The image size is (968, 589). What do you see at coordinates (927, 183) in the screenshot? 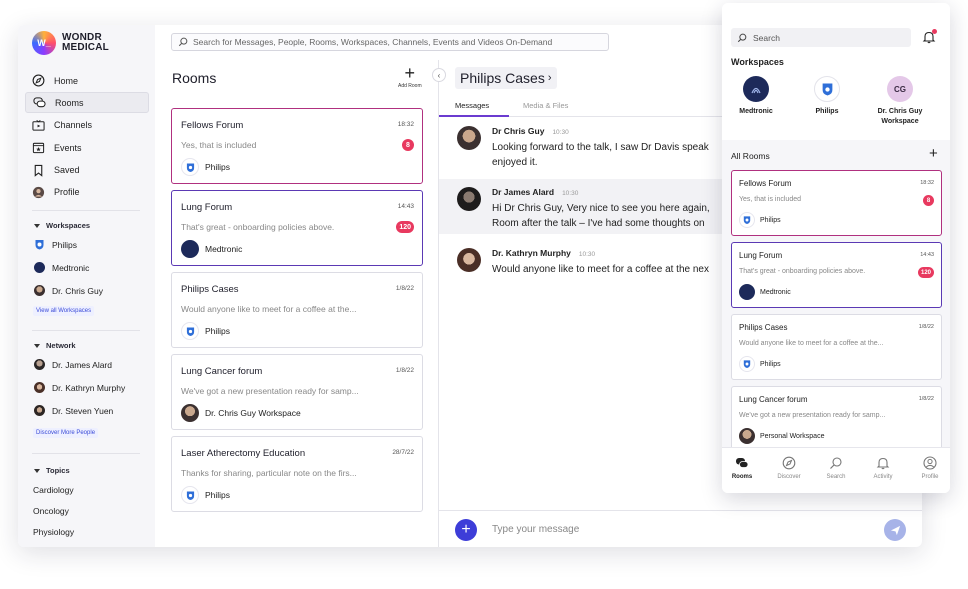
I see `room-time: 18:32` at bounding box center [927, 183].